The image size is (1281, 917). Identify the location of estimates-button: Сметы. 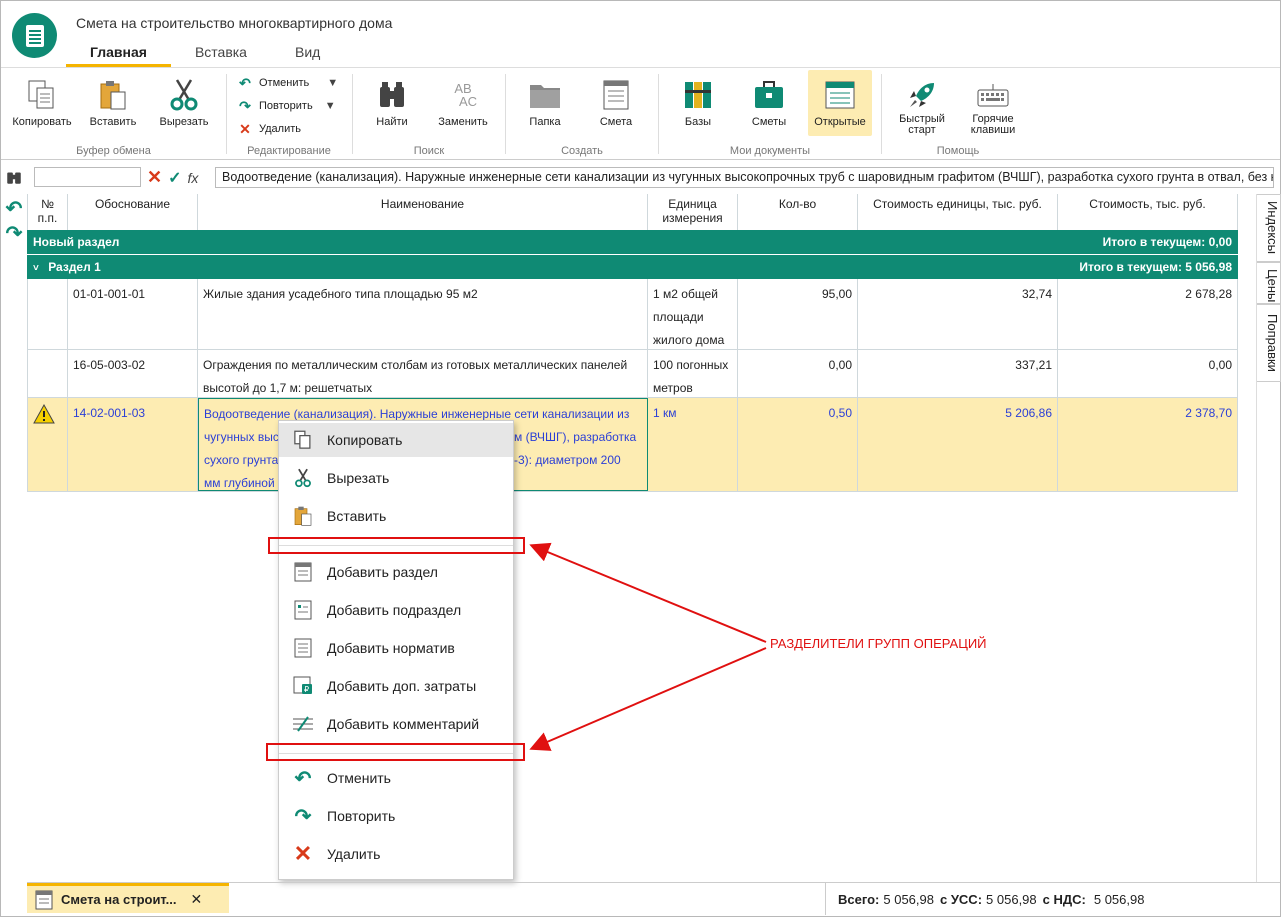
(769, 103).